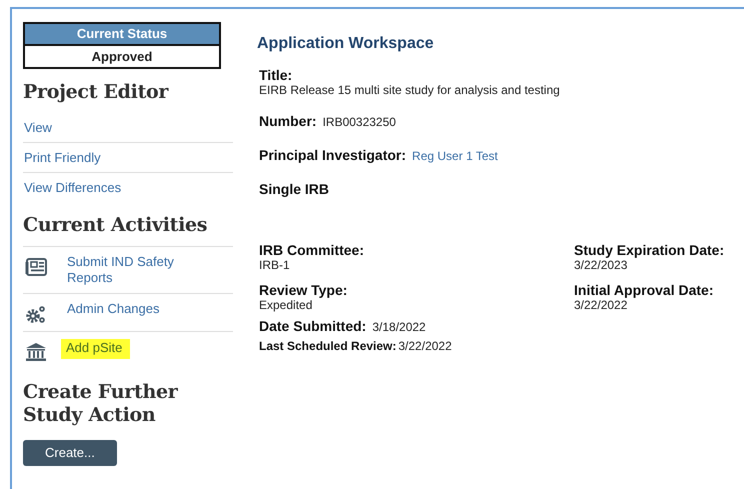  Describe the element at coordinates (36, 314) in the screenshot. I see `gears-icon` at that location.